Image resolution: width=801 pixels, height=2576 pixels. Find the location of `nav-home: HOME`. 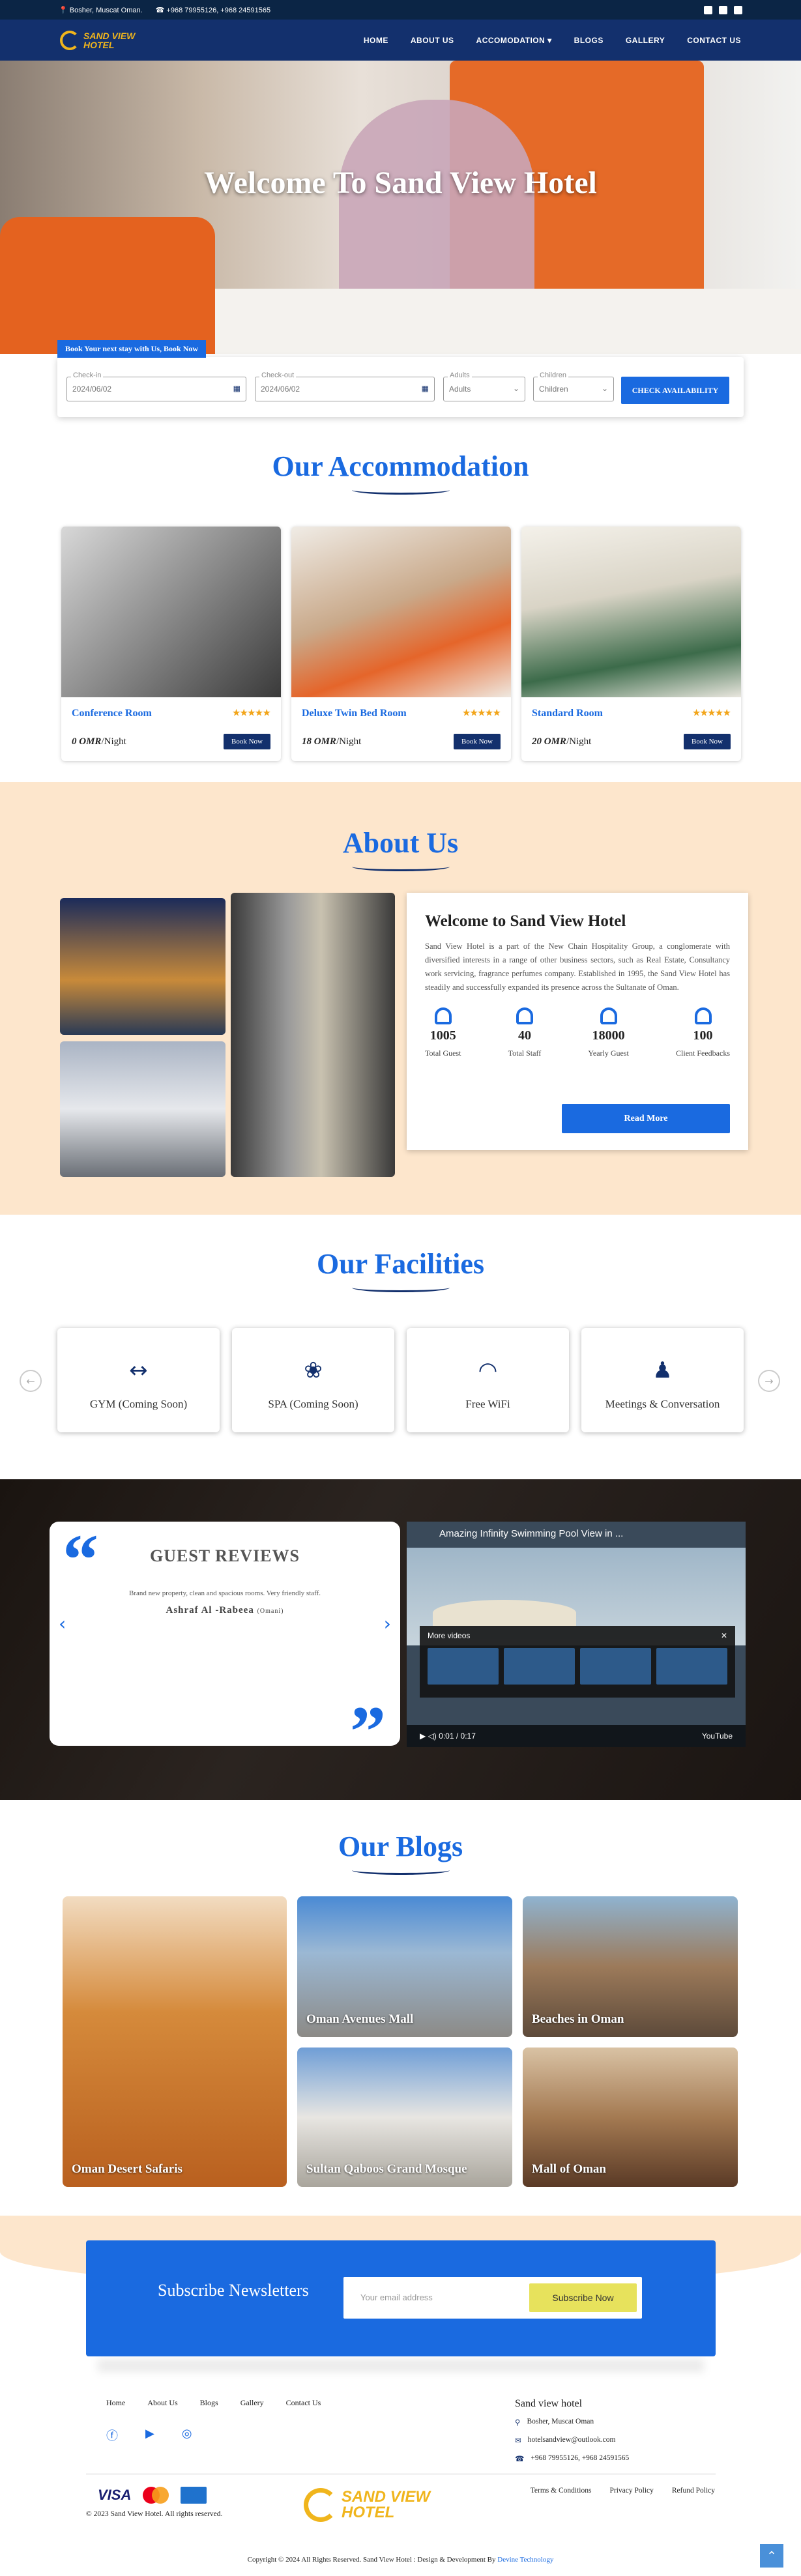

nav-home: HOME is located at coordinates (376, 40).